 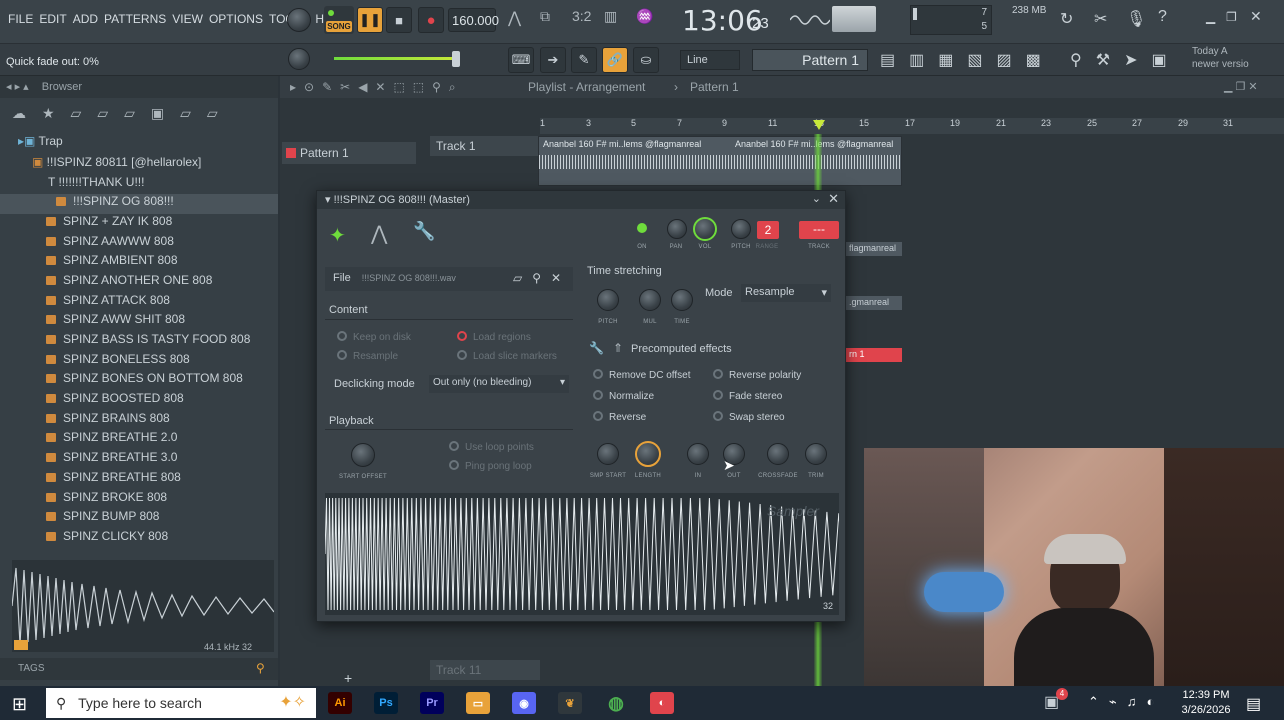 What do you see at coordinates (710, 60) in the screenshot?
I see `snap-select: Line` at bounding box center [710, 60].